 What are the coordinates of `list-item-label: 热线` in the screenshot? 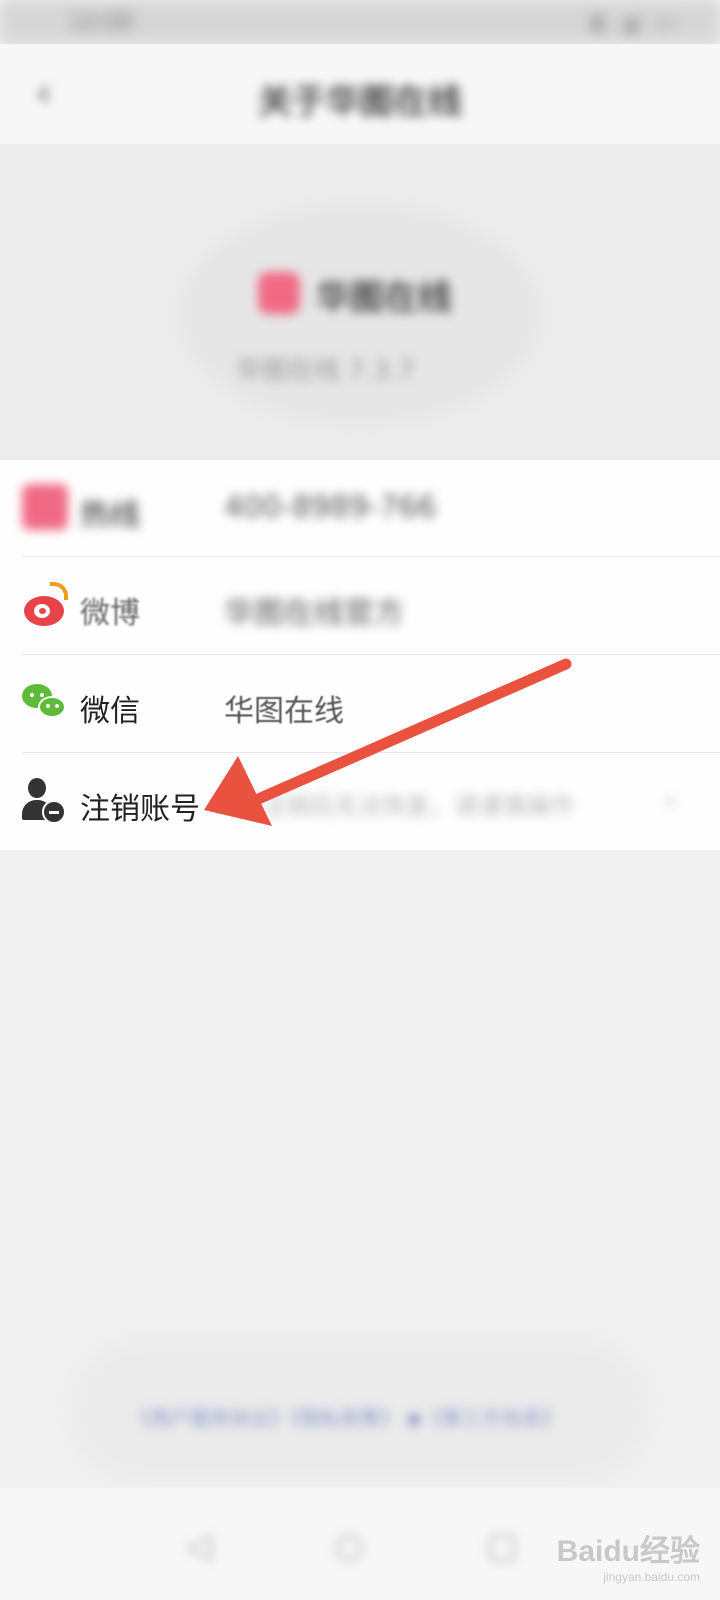 It's located at (110, 515).